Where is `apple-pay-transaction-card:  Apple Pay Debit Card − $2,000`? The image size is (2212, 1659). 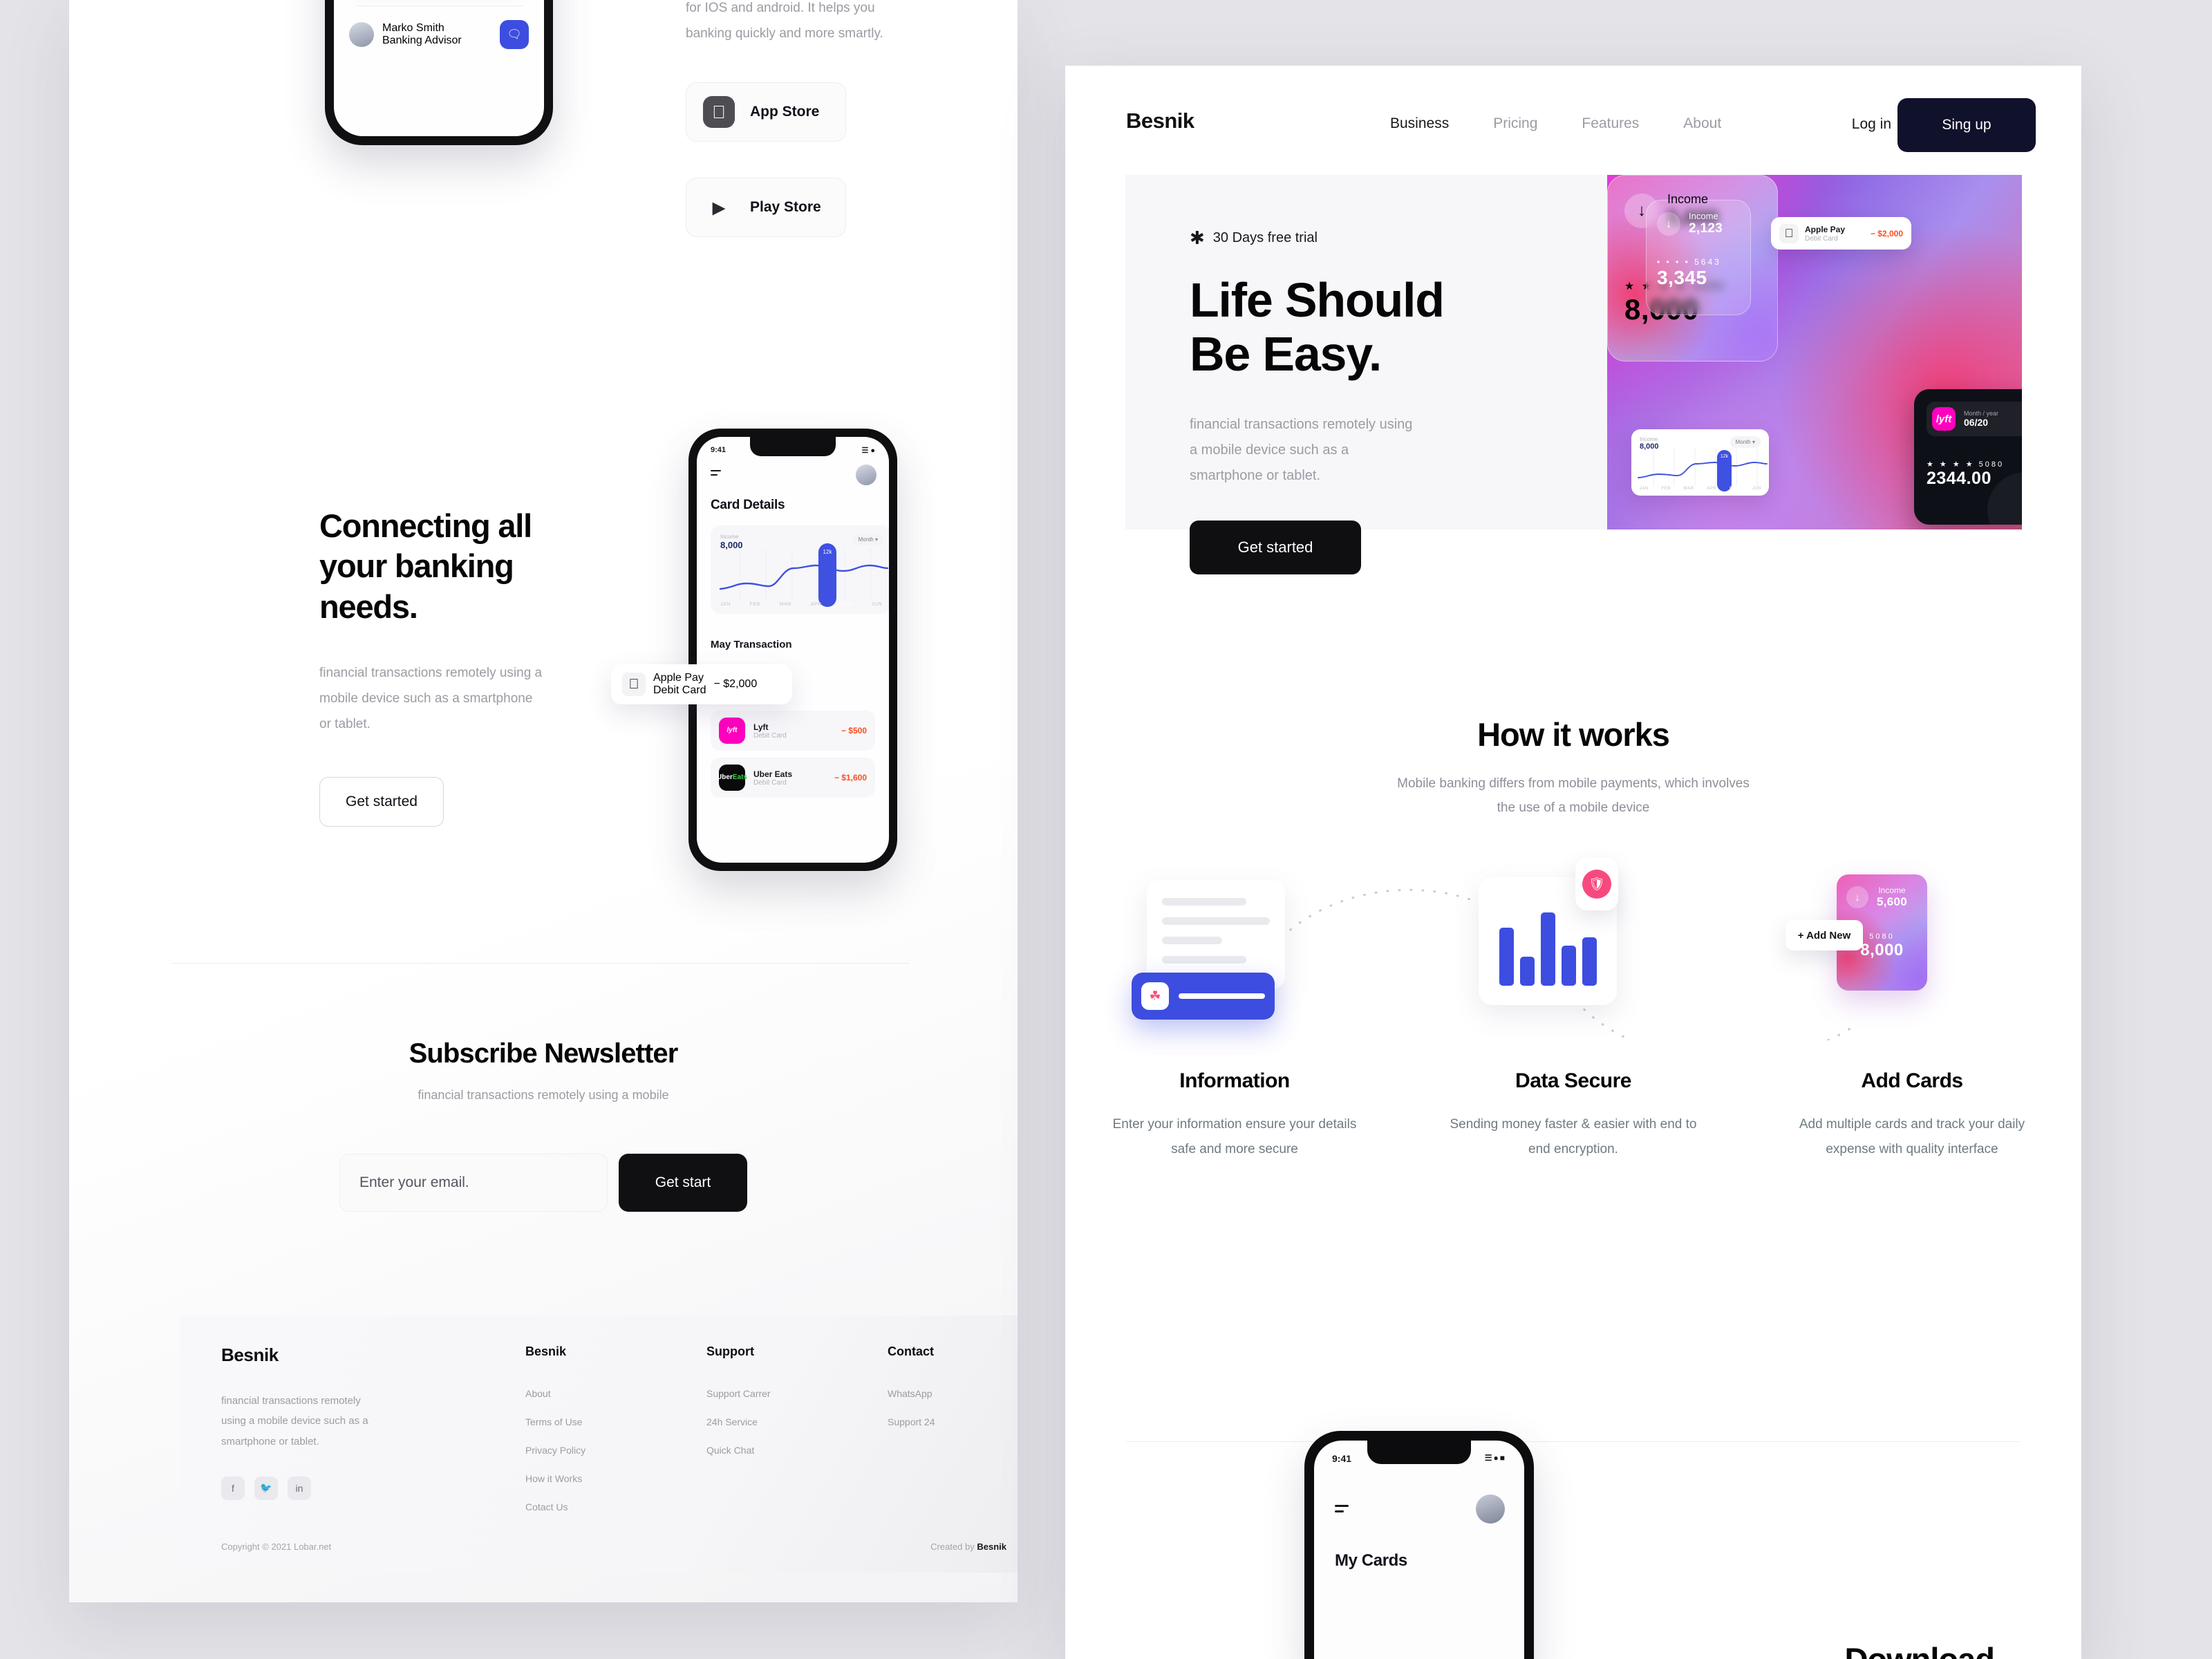 apple-pay-transaction-card:  Apple Pay Debit Card − $2,000 is located at coordinates (701, 684).